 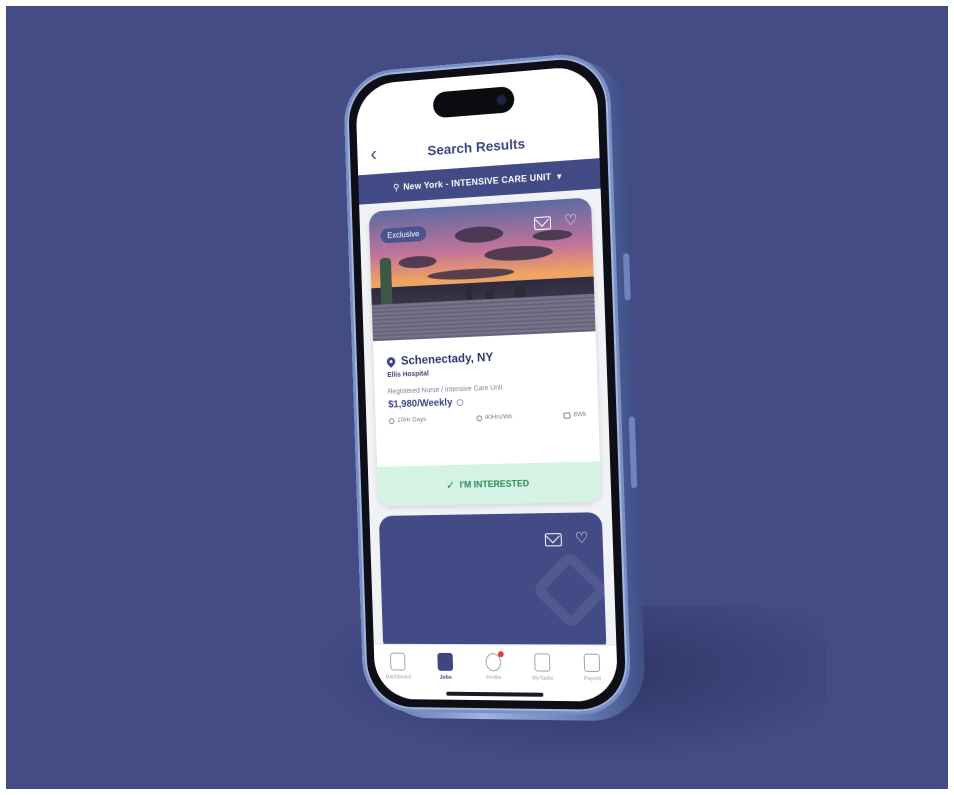 What do you see at coordinates (469, 293) in the screenshot?
I see `building-shape` at bounding box center [469, 293].